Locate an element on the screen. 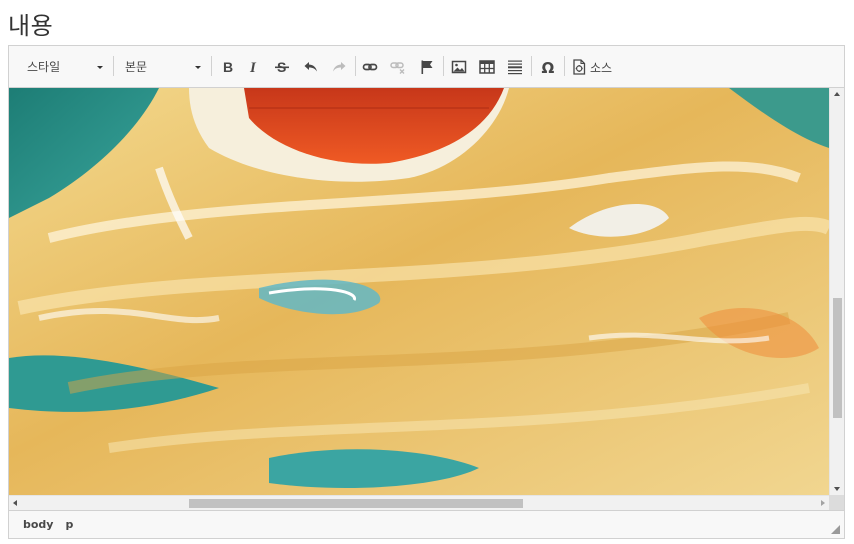 The image size is (854, 544). source-button-label: 소스 is located at coordinates (601, 67).